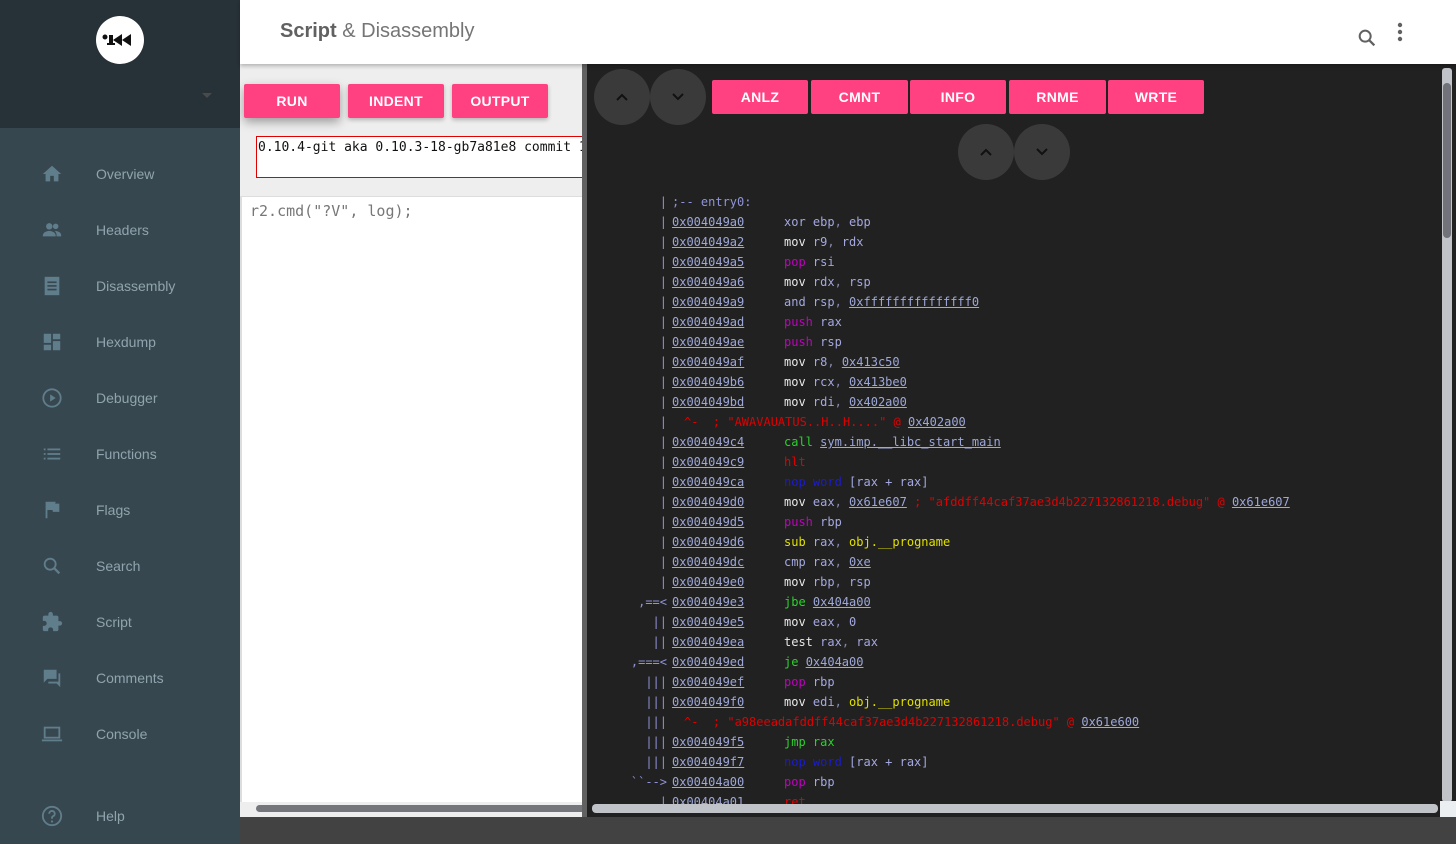 The image size is (1456, 844). What do you see at coordinates (120, 230) in the screenshot?
I see `sidebar-item-headers: Headers` at bounding box center [120, 230].